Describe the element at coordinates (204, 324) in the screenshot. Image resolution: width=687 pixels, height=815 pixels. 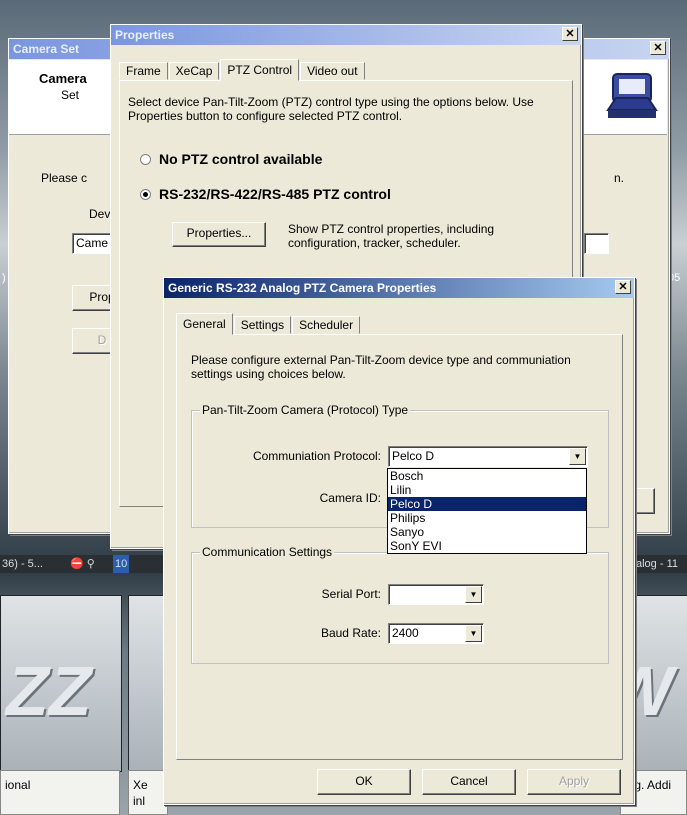
I see `tab-general: General` at that location.